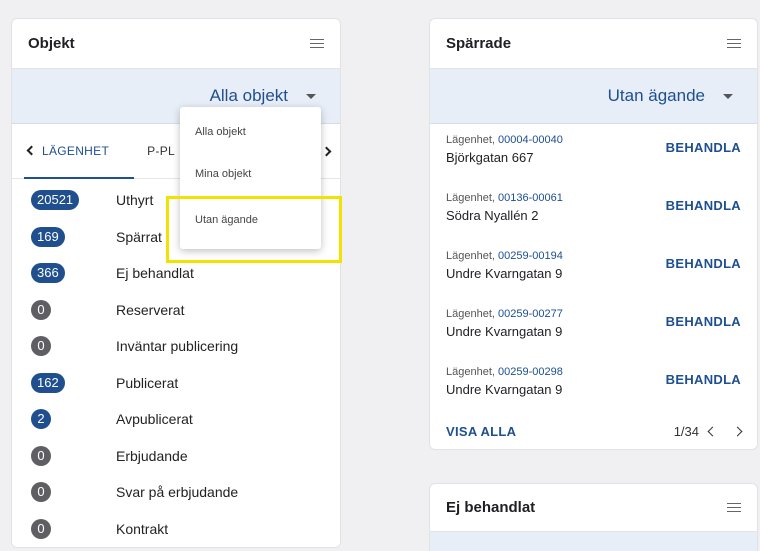 This screenshot has width=760, height=551. Describe the element at coordinates (152, 455) in the screenshot. I see `status-label: Erbjudande` at that location.